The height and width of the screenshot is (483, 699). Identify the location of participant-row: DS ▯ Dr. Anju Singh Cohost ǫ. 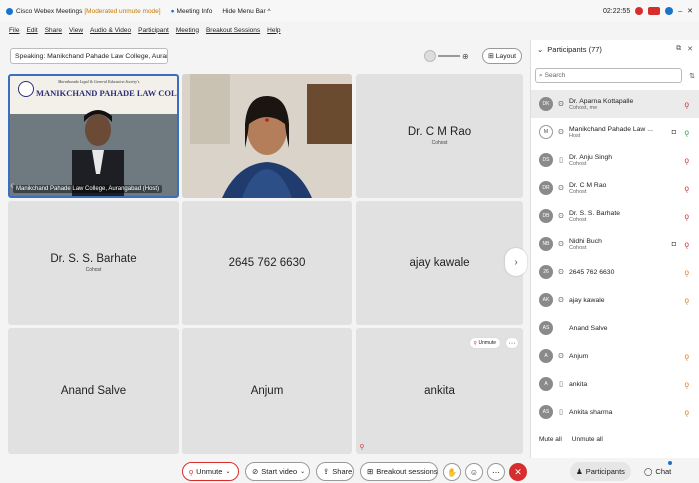
(615, 160).